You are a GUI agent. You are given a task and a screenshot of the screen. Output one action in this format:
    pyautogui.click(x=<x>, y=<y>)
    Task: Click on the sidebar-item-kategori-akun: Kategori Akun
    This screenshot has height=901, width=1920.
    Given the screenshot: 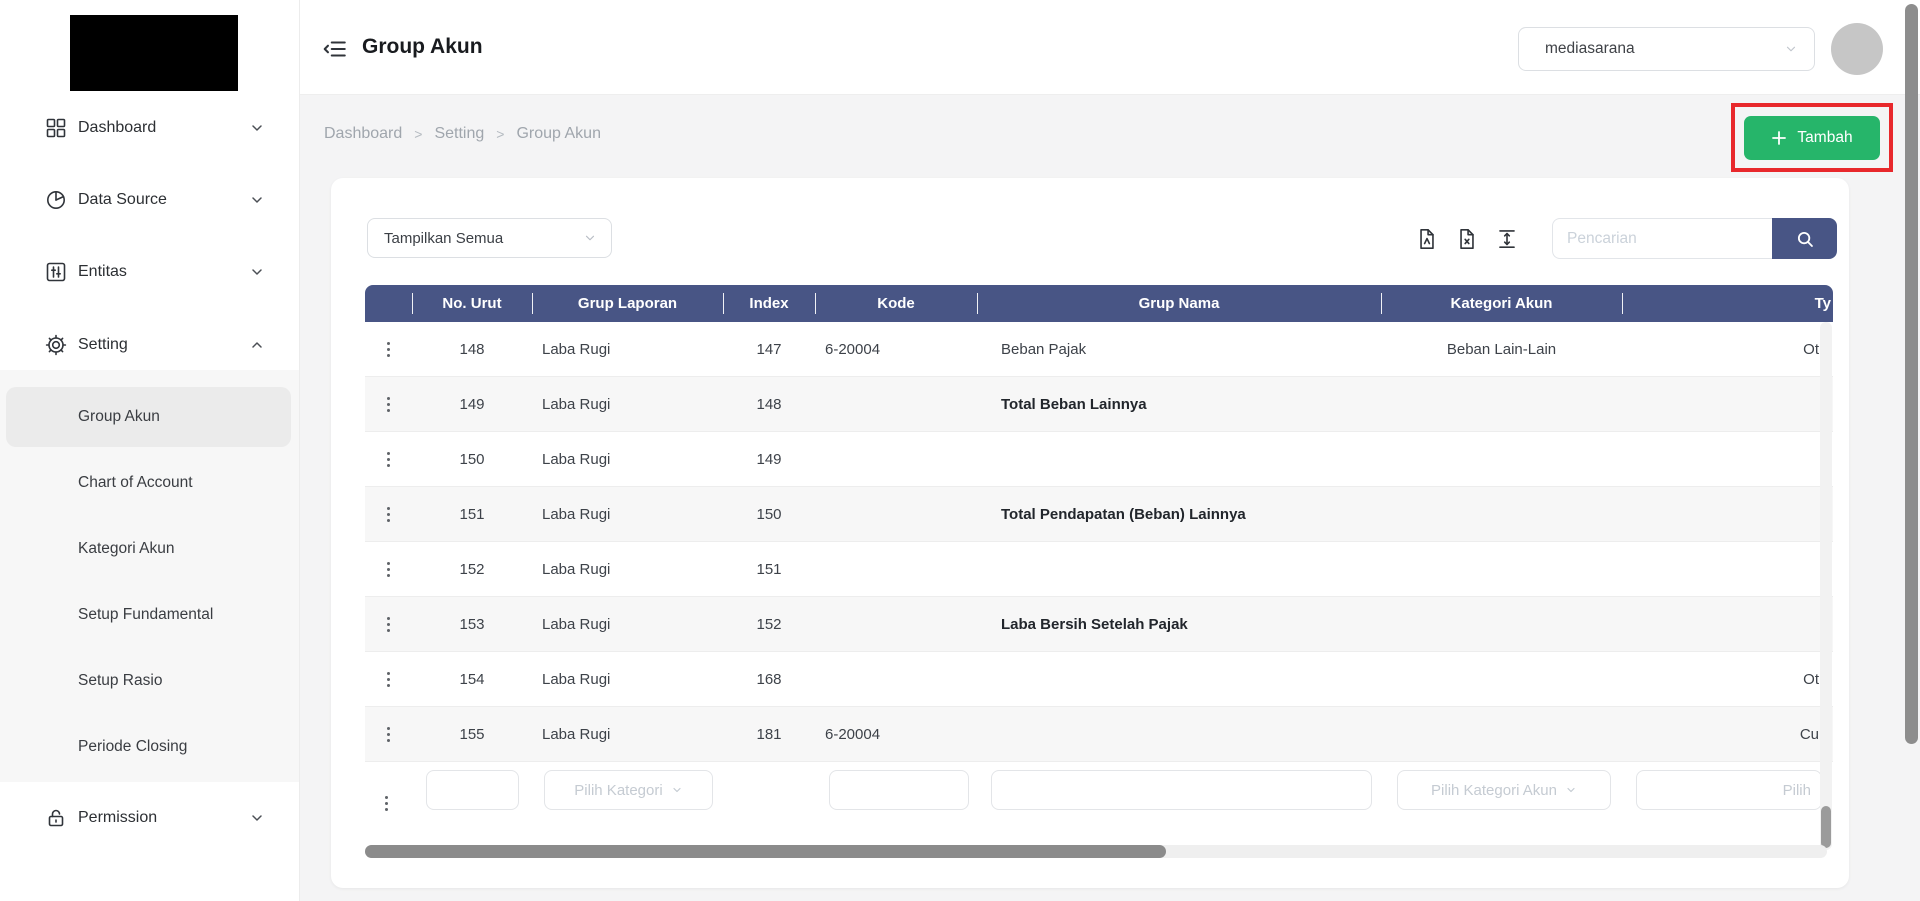 What is the action you would take?
    pyautogui.click(x=126, y=549)
    